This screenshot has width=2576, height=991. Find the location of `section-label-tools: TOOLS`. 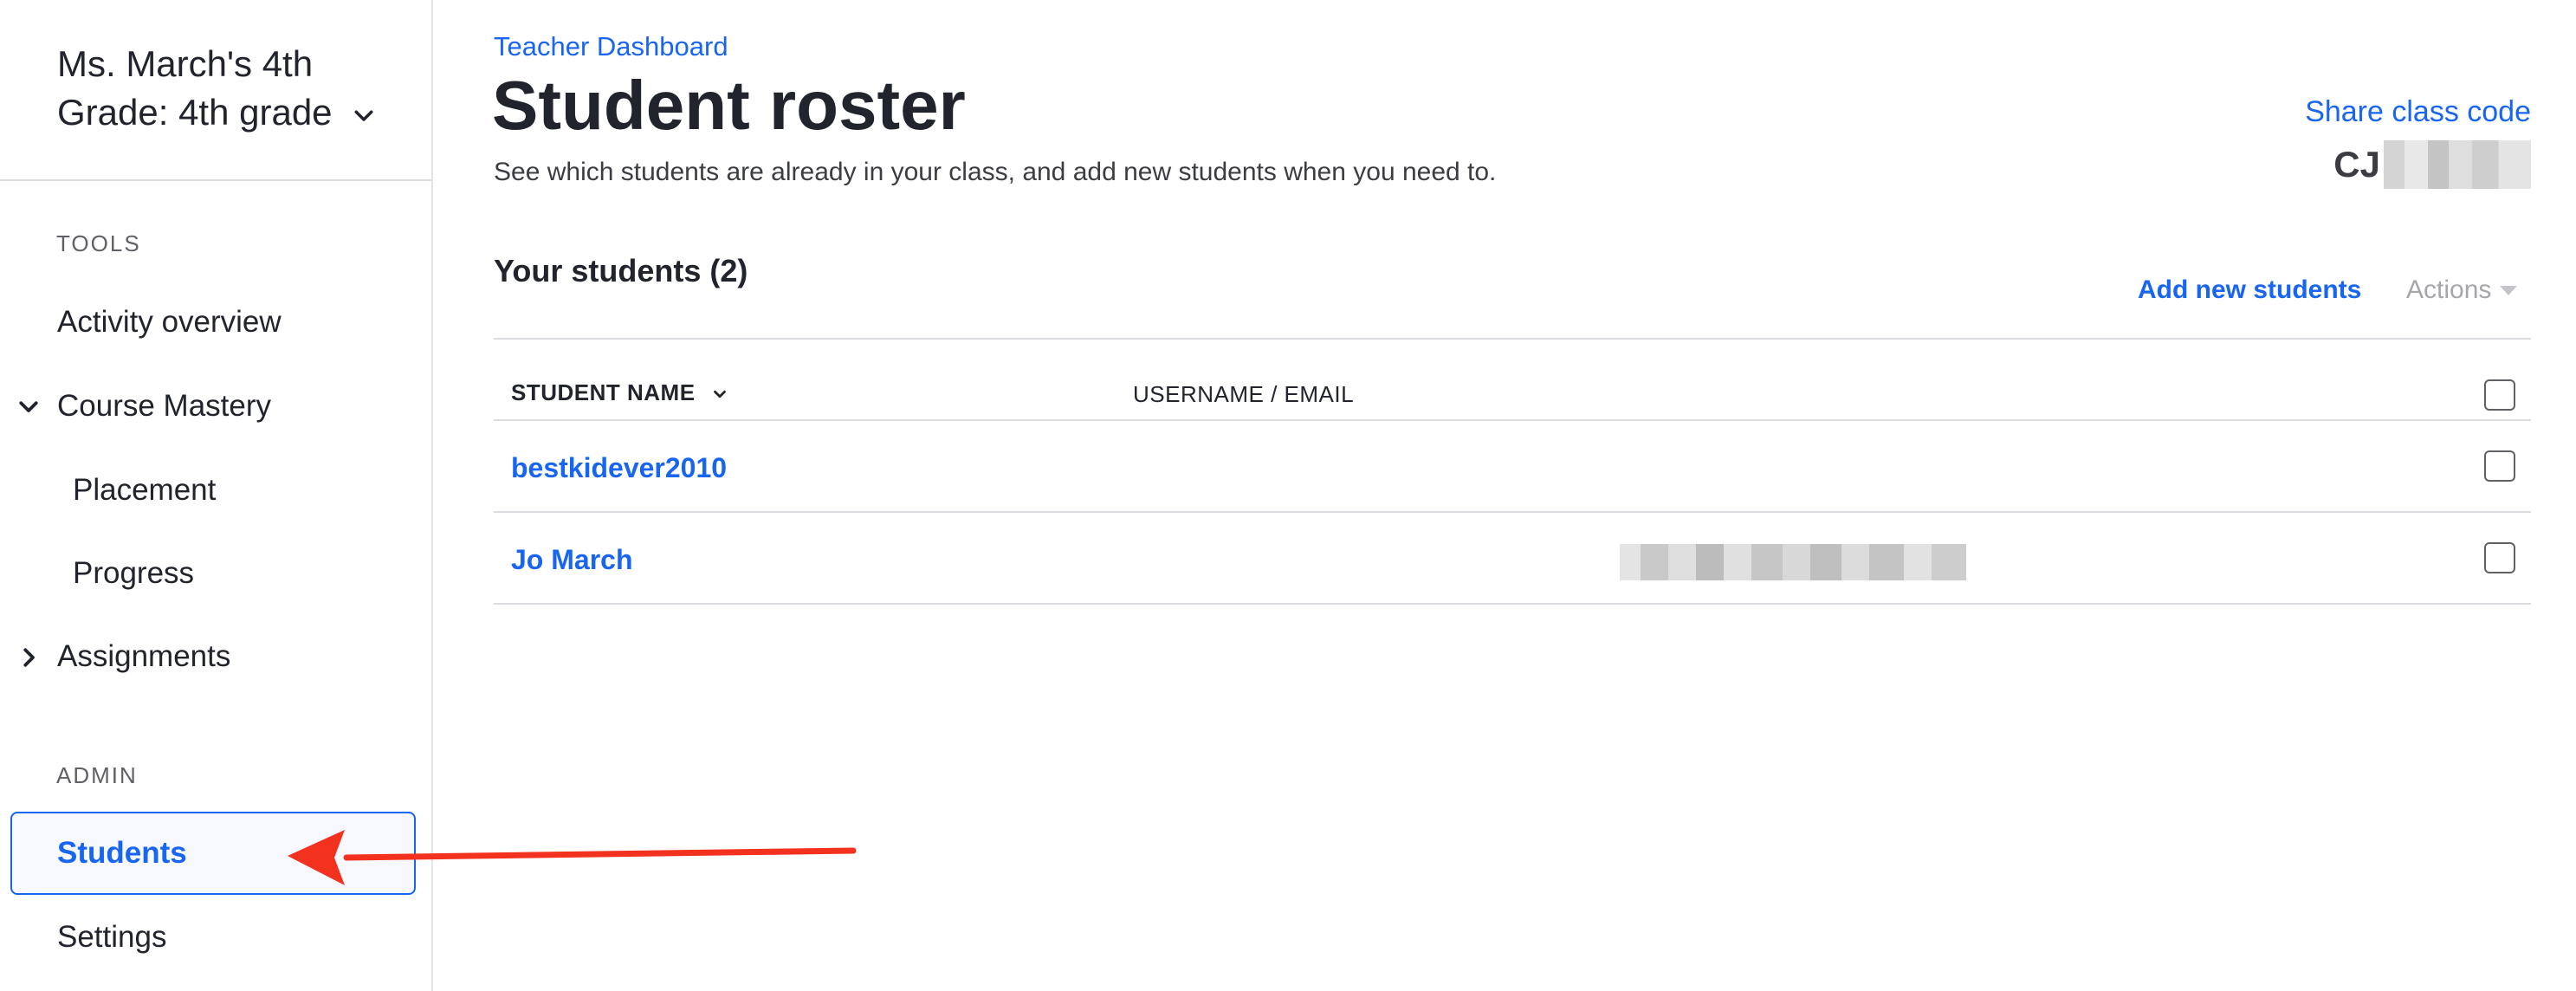

section-label-tools: TOOLS is located at coordinates (98, 243).